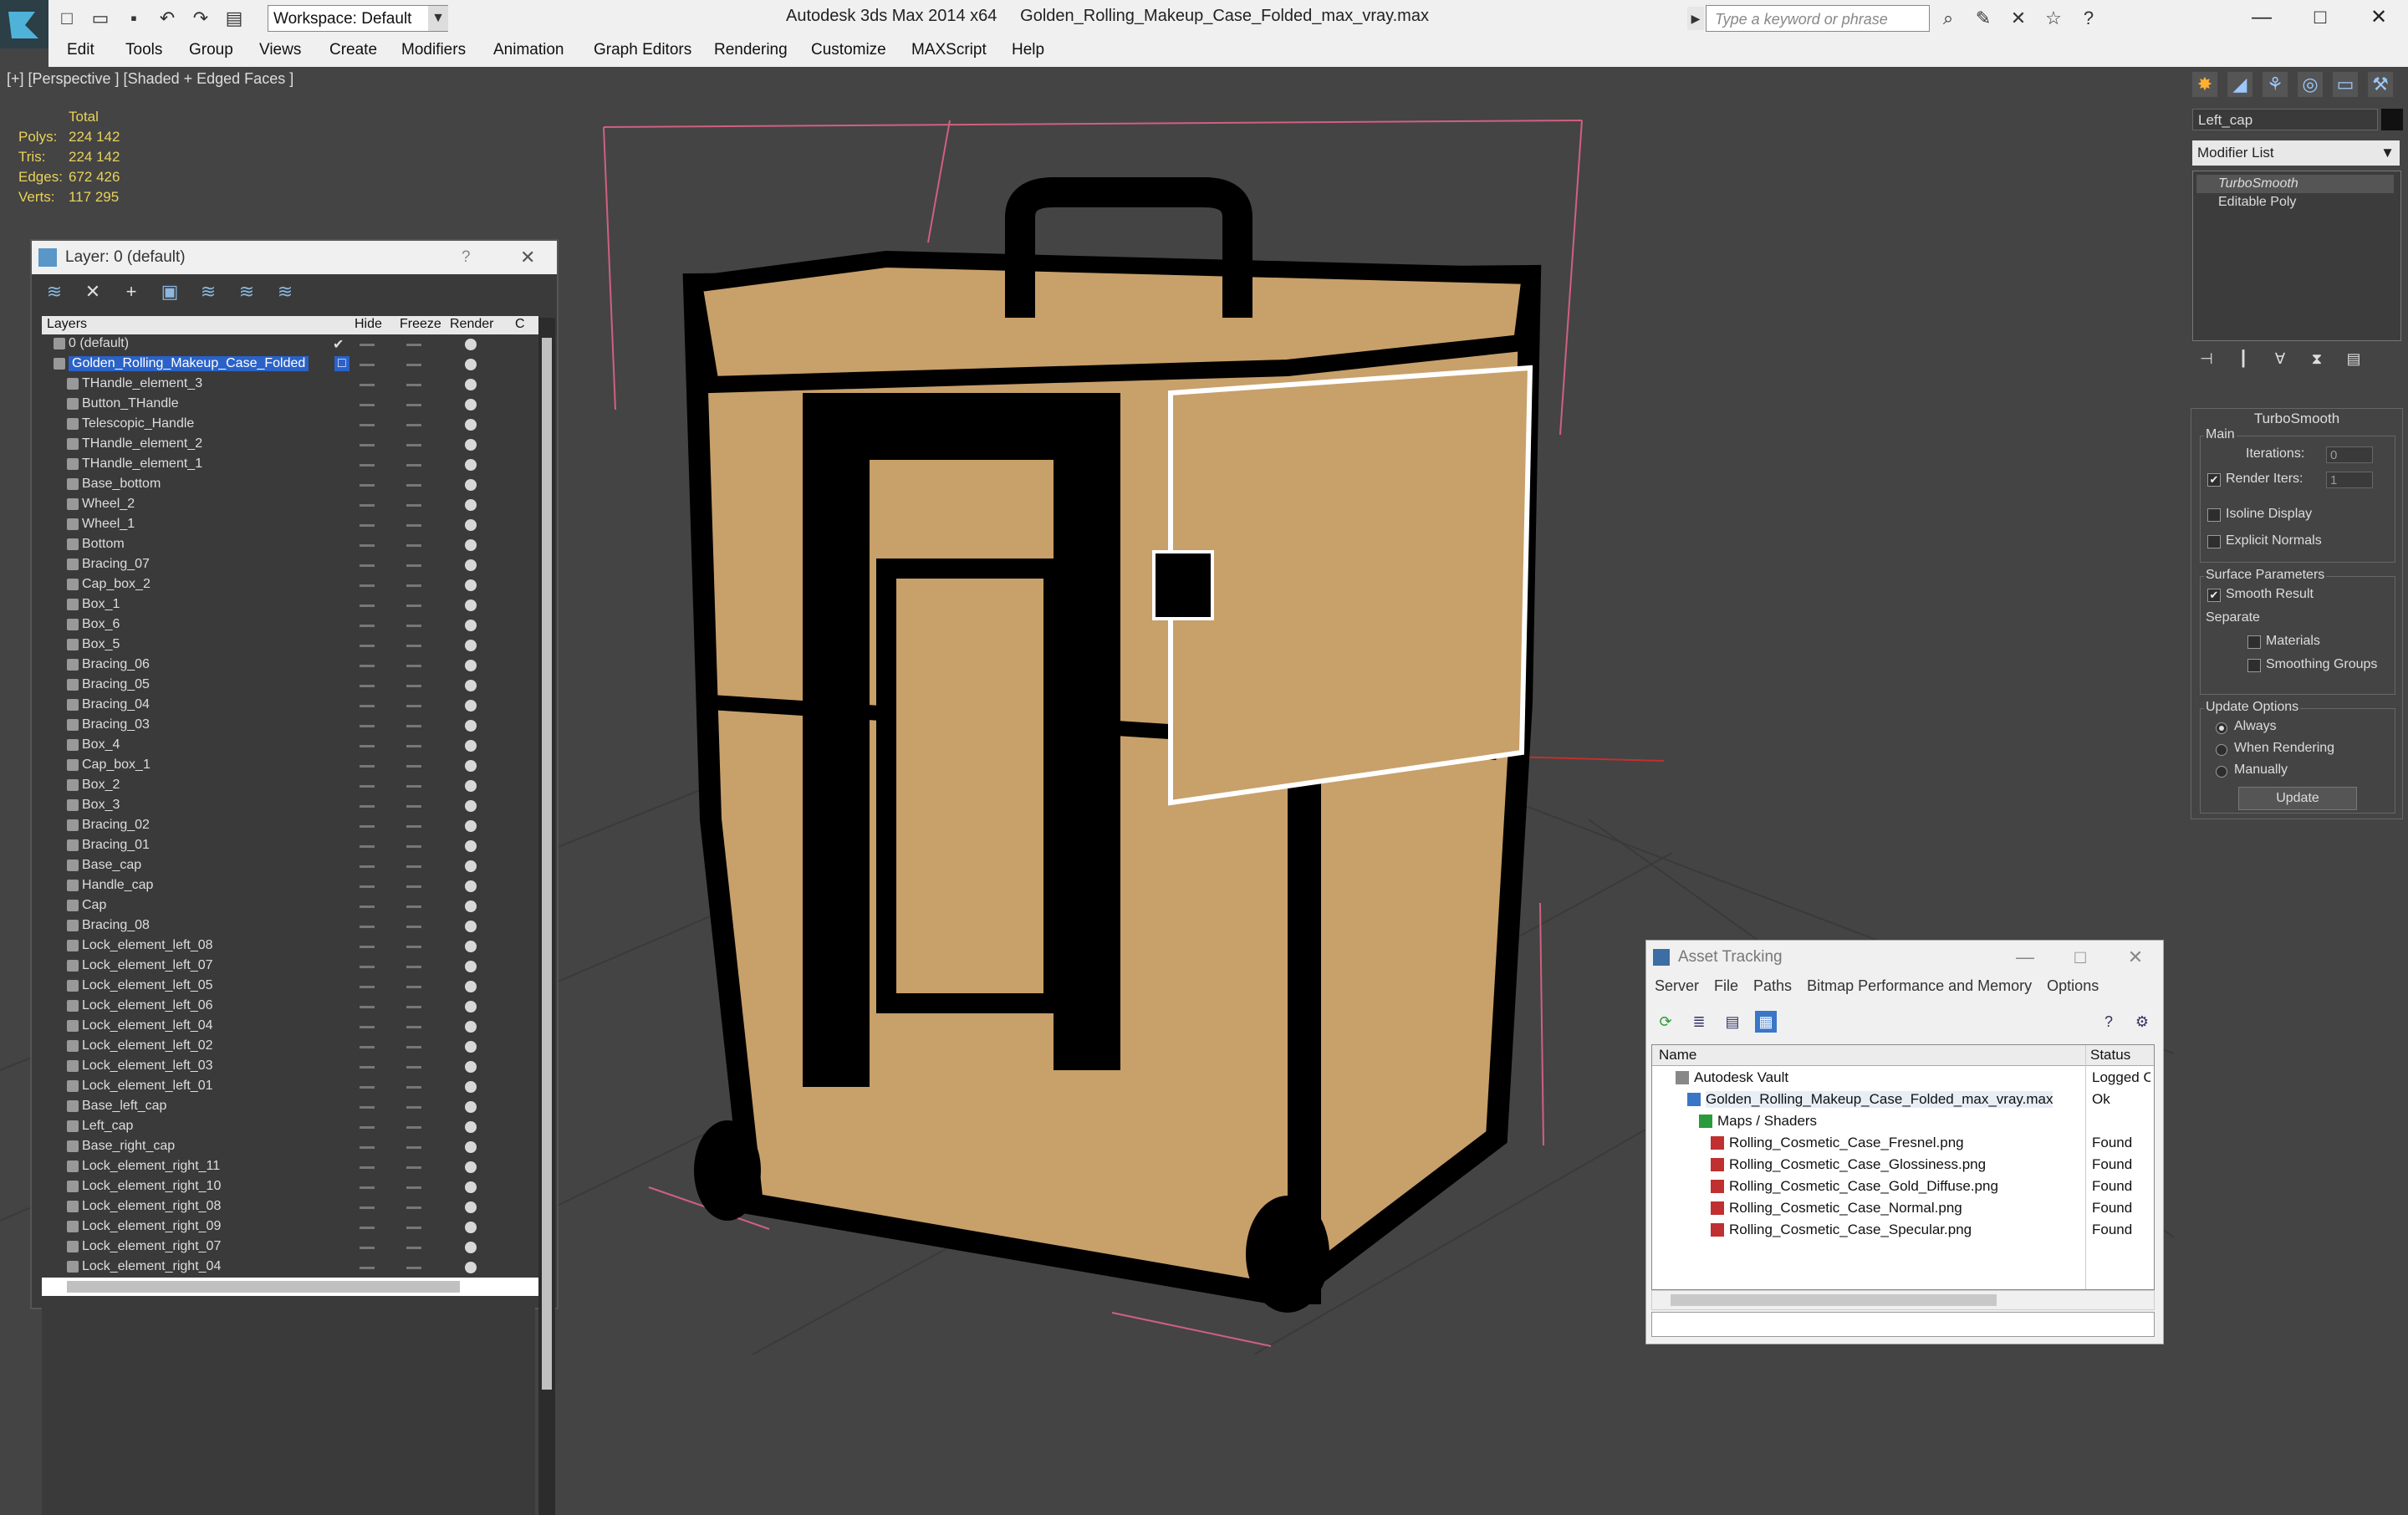  What do you see at coordinates (289, 966) in the screenshot?
I see `layer-row: Lock_element_left_07` at bounding box center [289, 966].